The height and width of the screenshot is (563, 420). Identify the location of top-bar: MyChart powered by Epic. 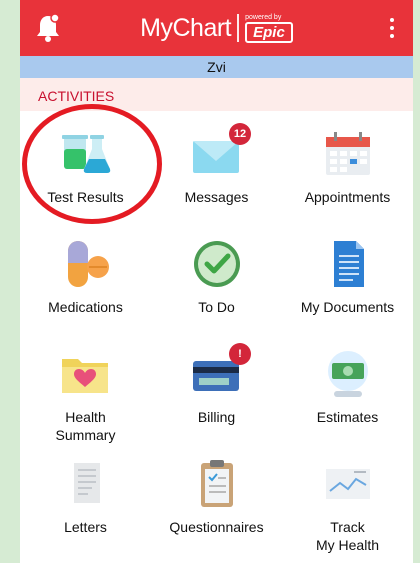
(216, 28).